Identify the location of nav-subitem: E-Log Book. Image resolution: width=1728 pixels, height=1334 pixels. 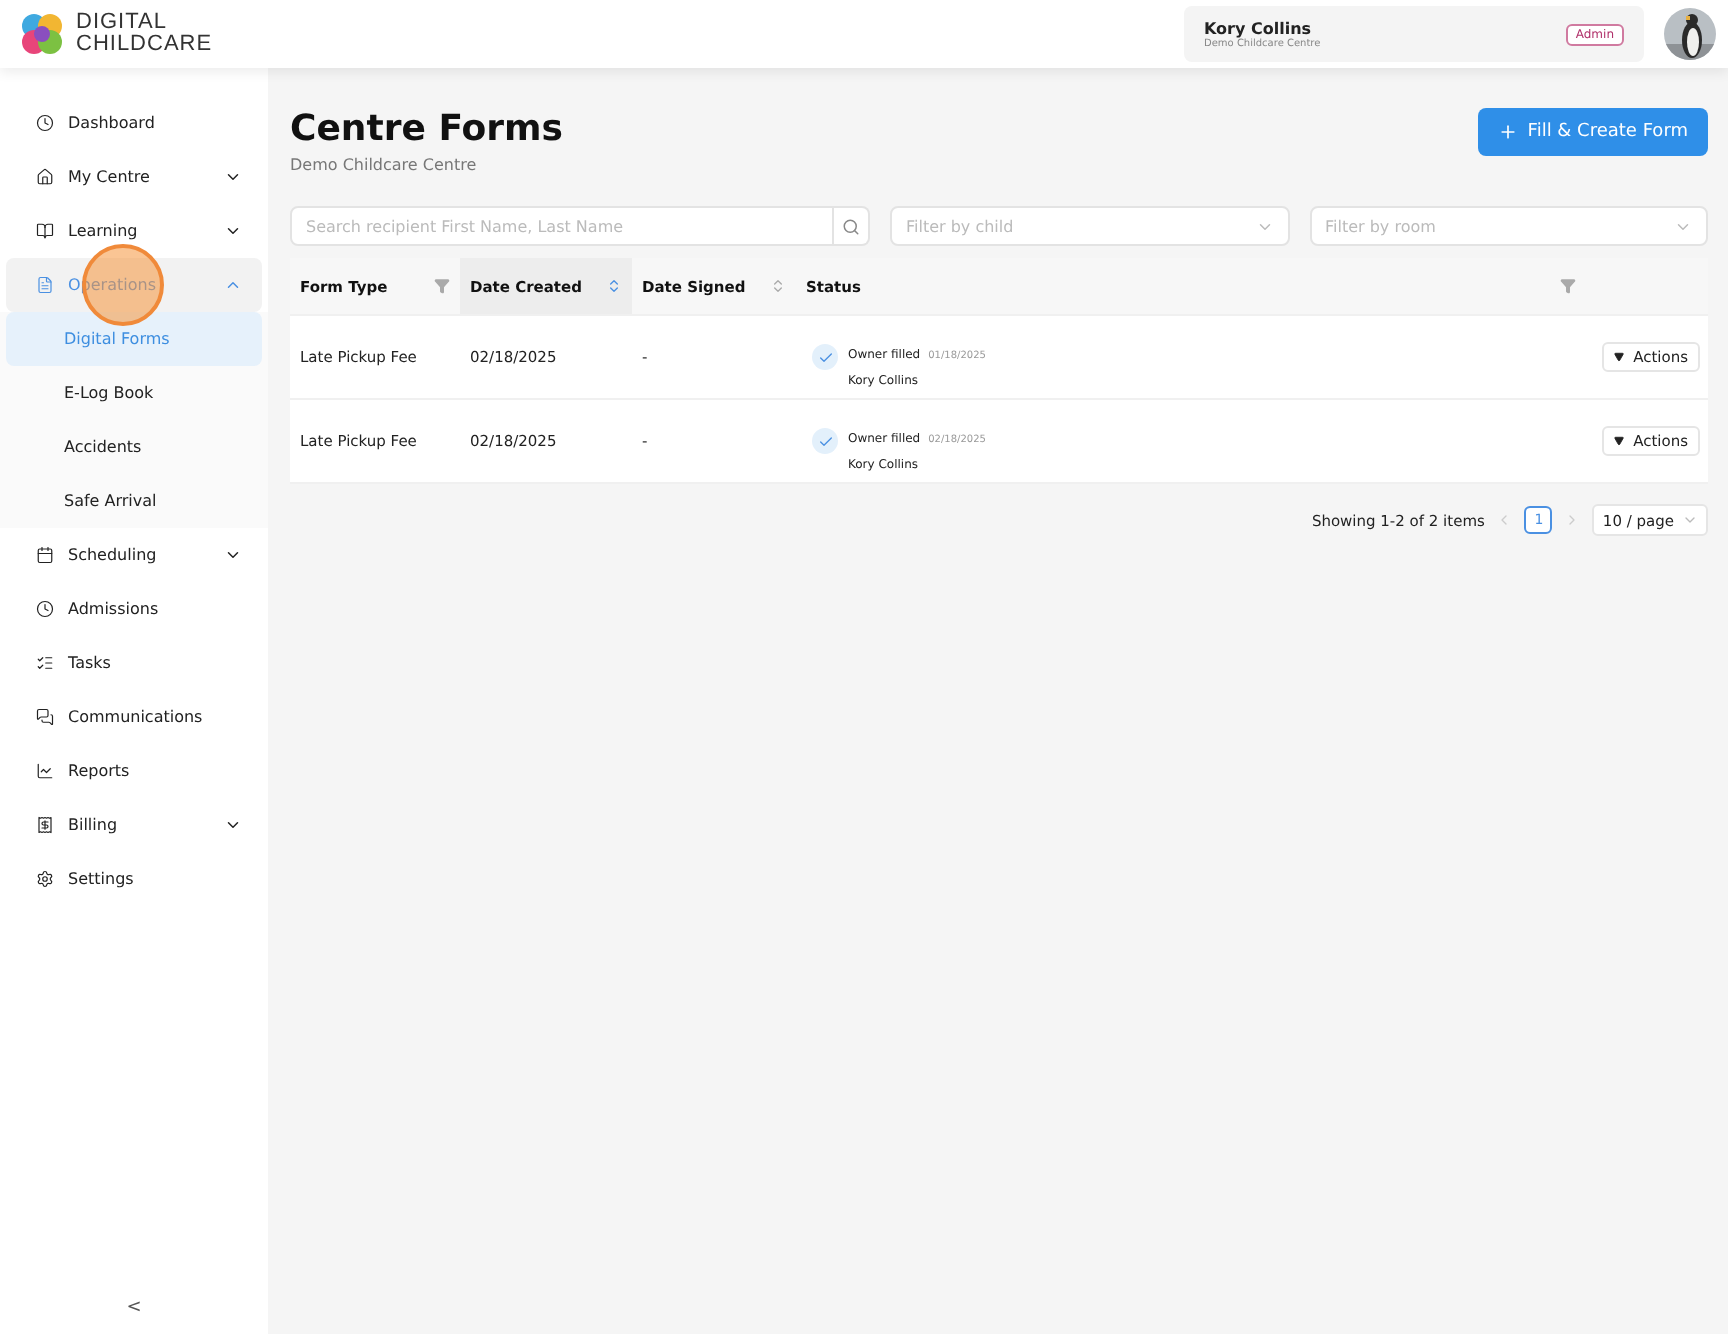
(134, 393).